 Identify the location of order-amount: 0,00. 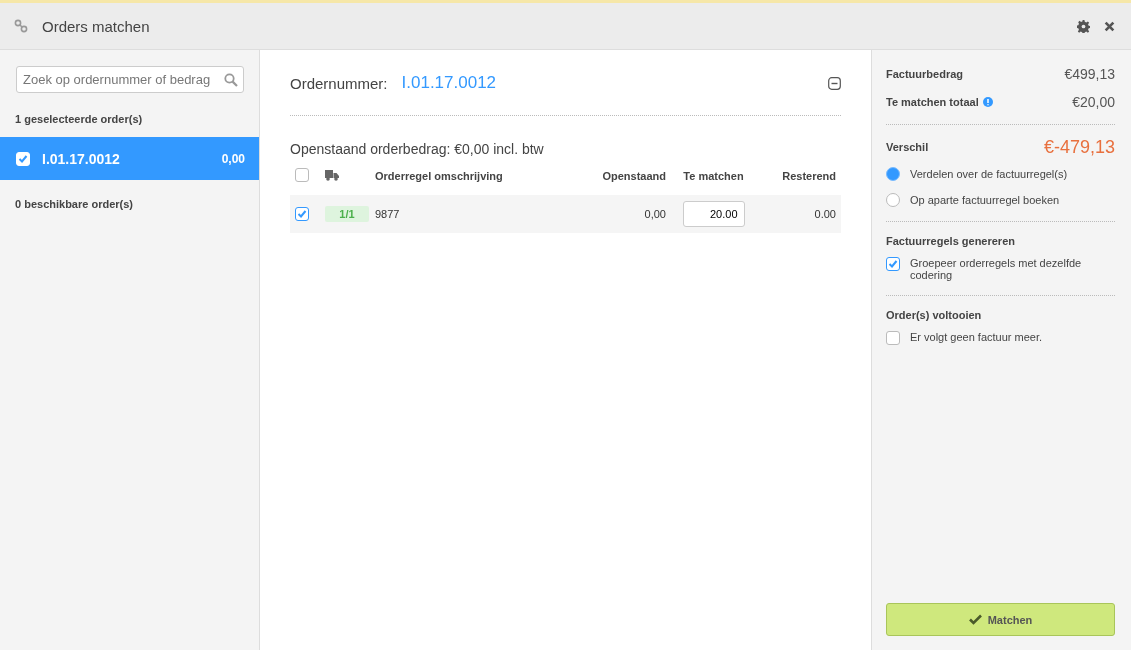
(233, 158).